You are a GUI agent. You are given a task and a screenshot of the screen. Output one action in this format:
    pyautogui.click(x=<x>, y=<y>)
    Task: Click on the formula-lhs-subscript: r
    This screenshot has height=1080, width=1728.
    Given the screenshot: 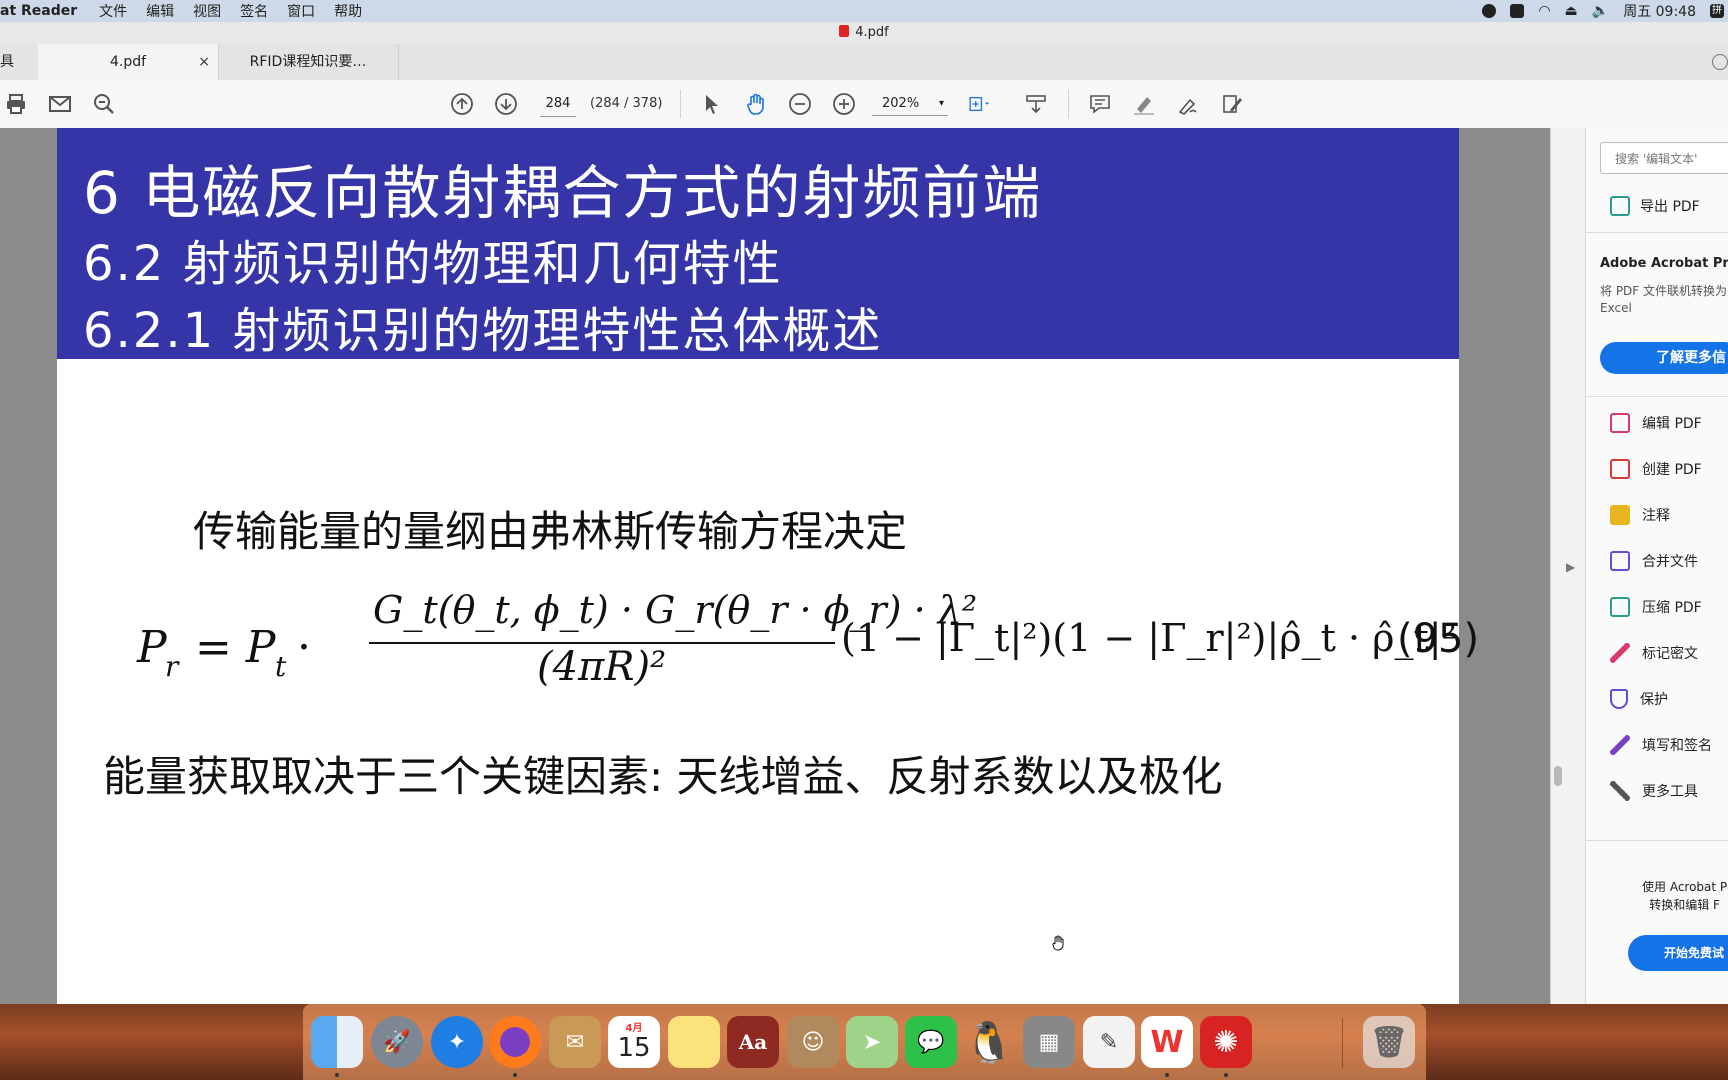 What is the action you would take?
    pyautogui.click(x=172, y=666)
    